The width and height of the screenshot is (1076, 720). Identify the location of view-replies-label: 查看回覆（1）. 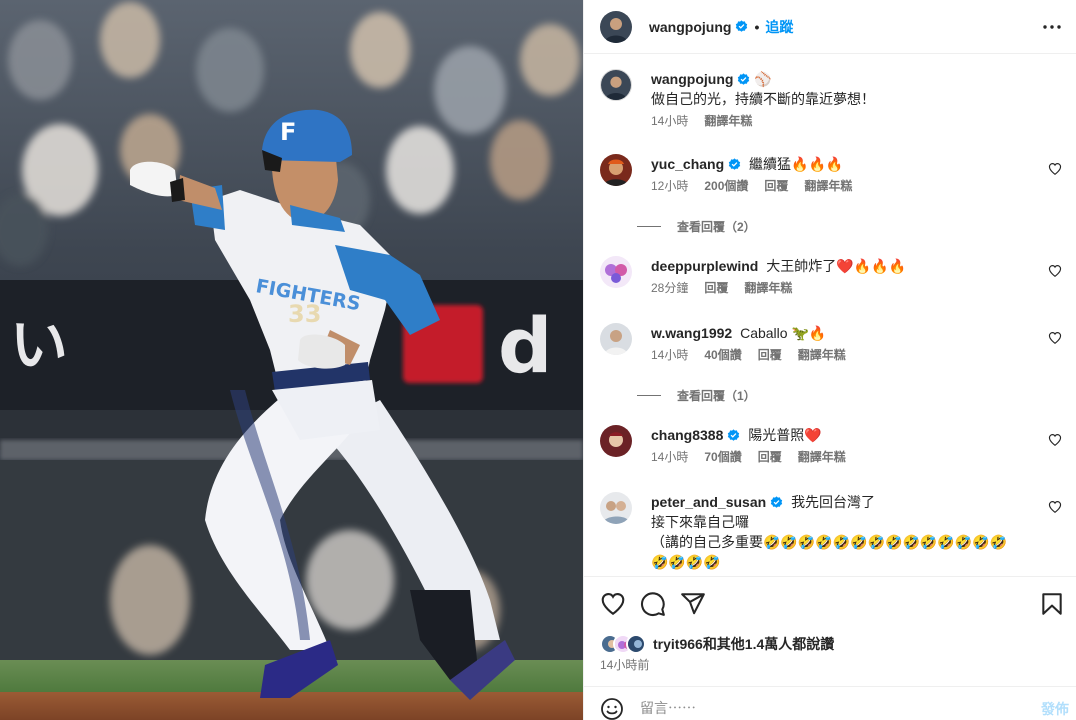
(716, 396).